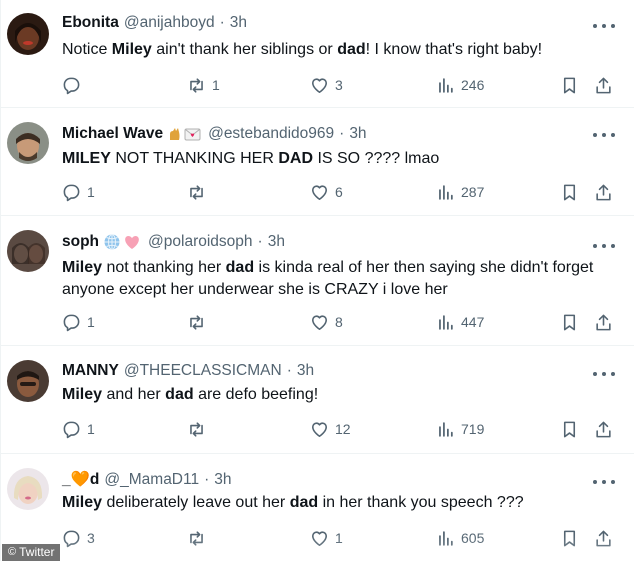  I want to click on view-count: 246, so click(473, 85).